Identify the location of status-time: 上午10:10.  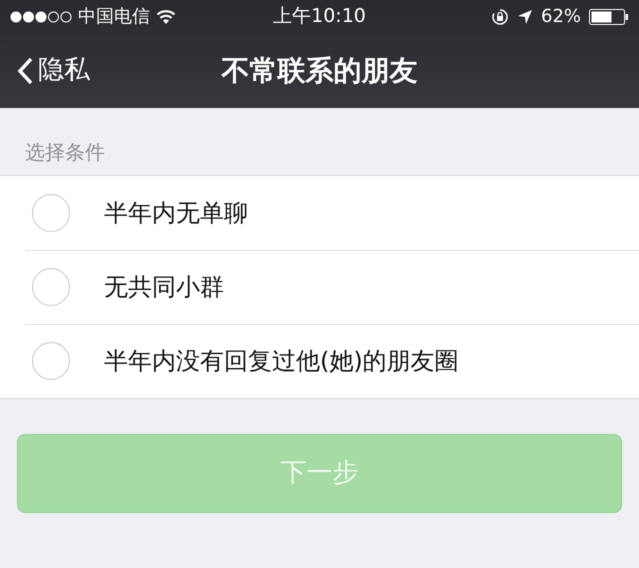
(319, 17).